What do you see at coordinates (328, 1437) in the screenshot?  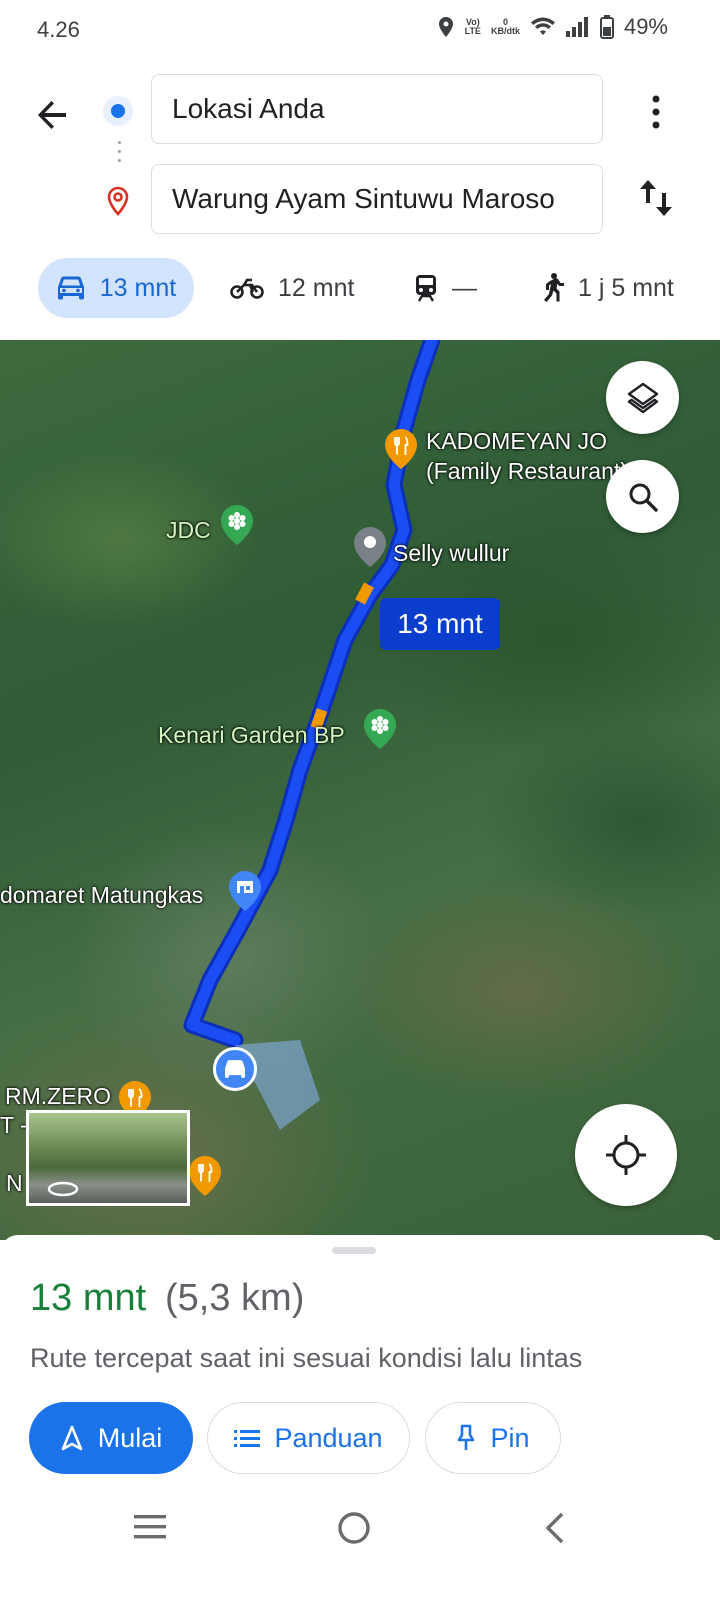 I see `guide-button-label: Panduan` at bounding box center [328, 1437].